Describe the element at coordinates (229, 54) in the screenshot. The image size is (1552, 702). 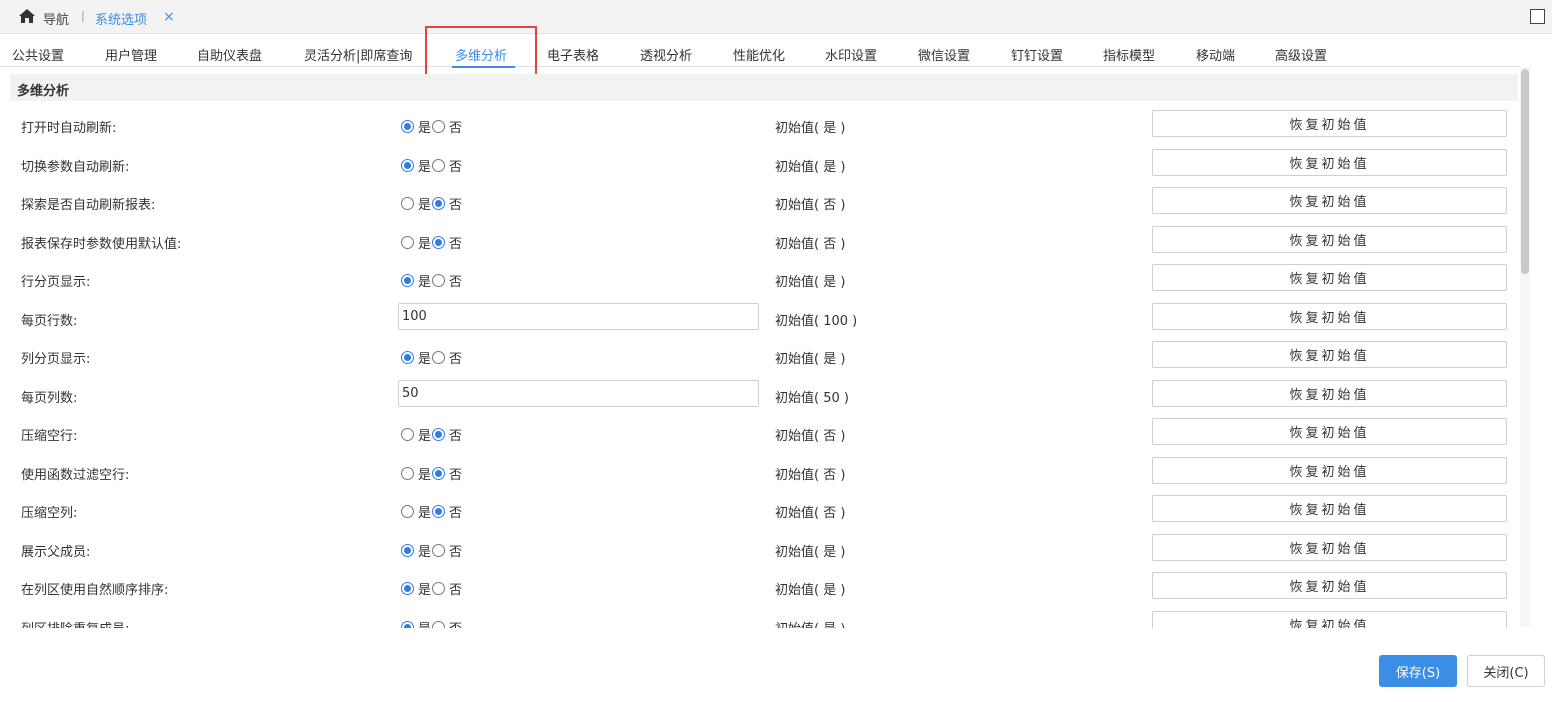
I see `tab-self-dashboard: 自助仪表盘` at that location.